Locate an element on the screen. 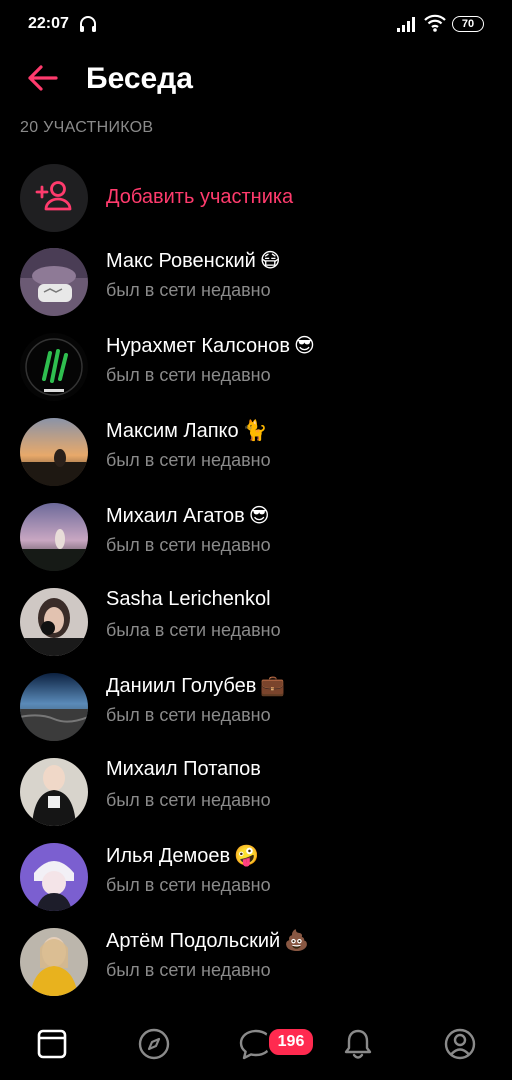 This screenshot has width=512, height=1080. member-item: Sasha Lerichenkol была в сети недавно is located at coordinates (256, 622).